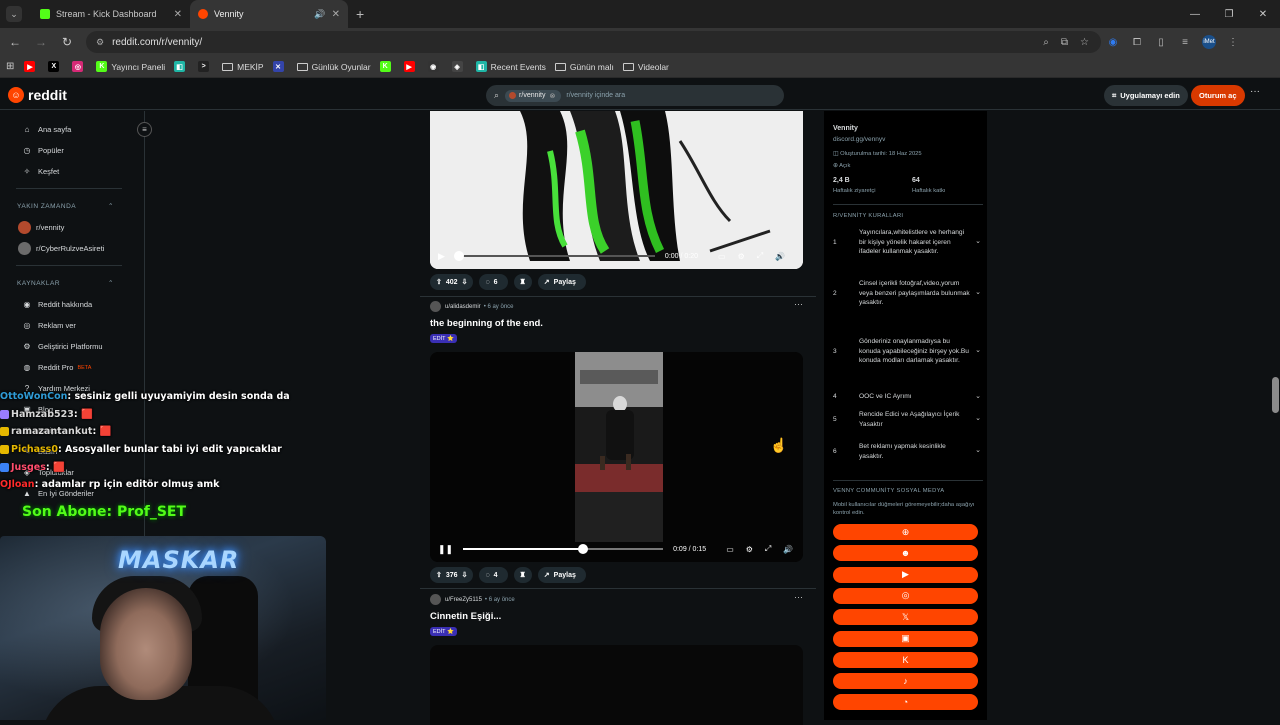 The width and height of the screenshot is (1280, 725). I want to click on resource-item: ◎ Reklam ver, so click(72, 325).